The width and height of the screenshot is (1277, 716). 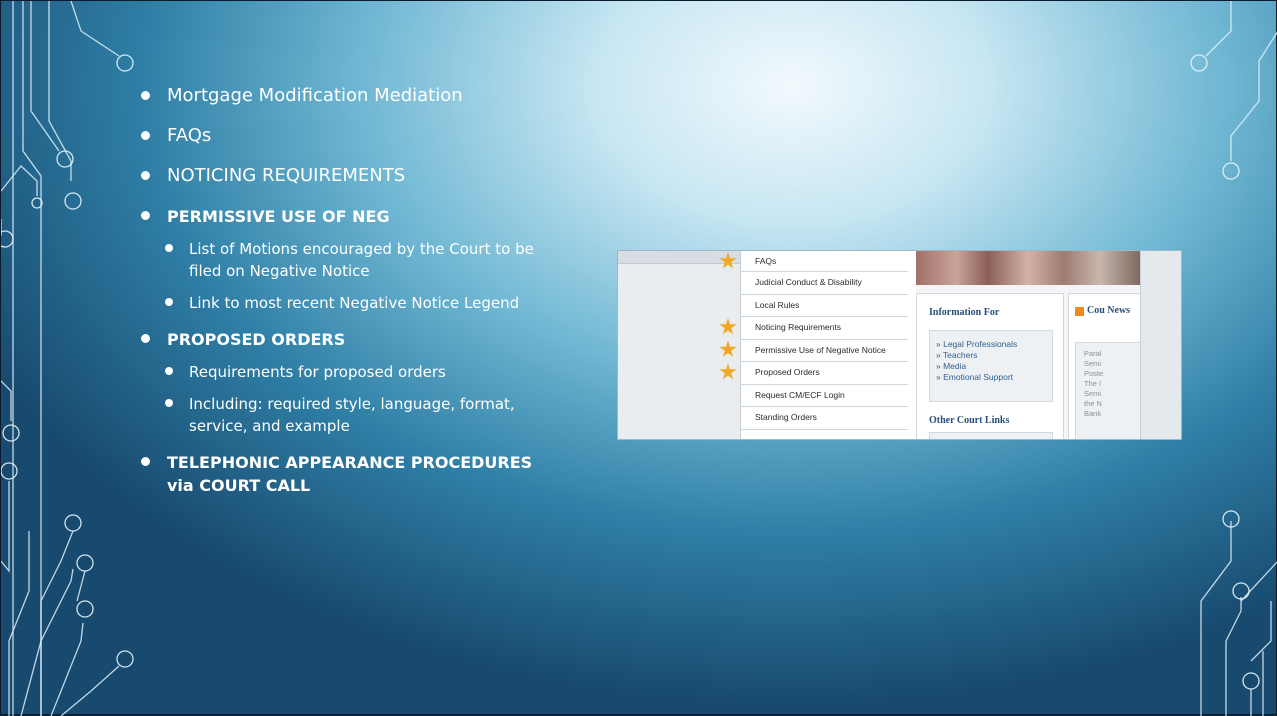 What do you see at coordinates (679, 257) in the screenshot?
I see `screenshot-left-header` at bounding box center [679, 257].